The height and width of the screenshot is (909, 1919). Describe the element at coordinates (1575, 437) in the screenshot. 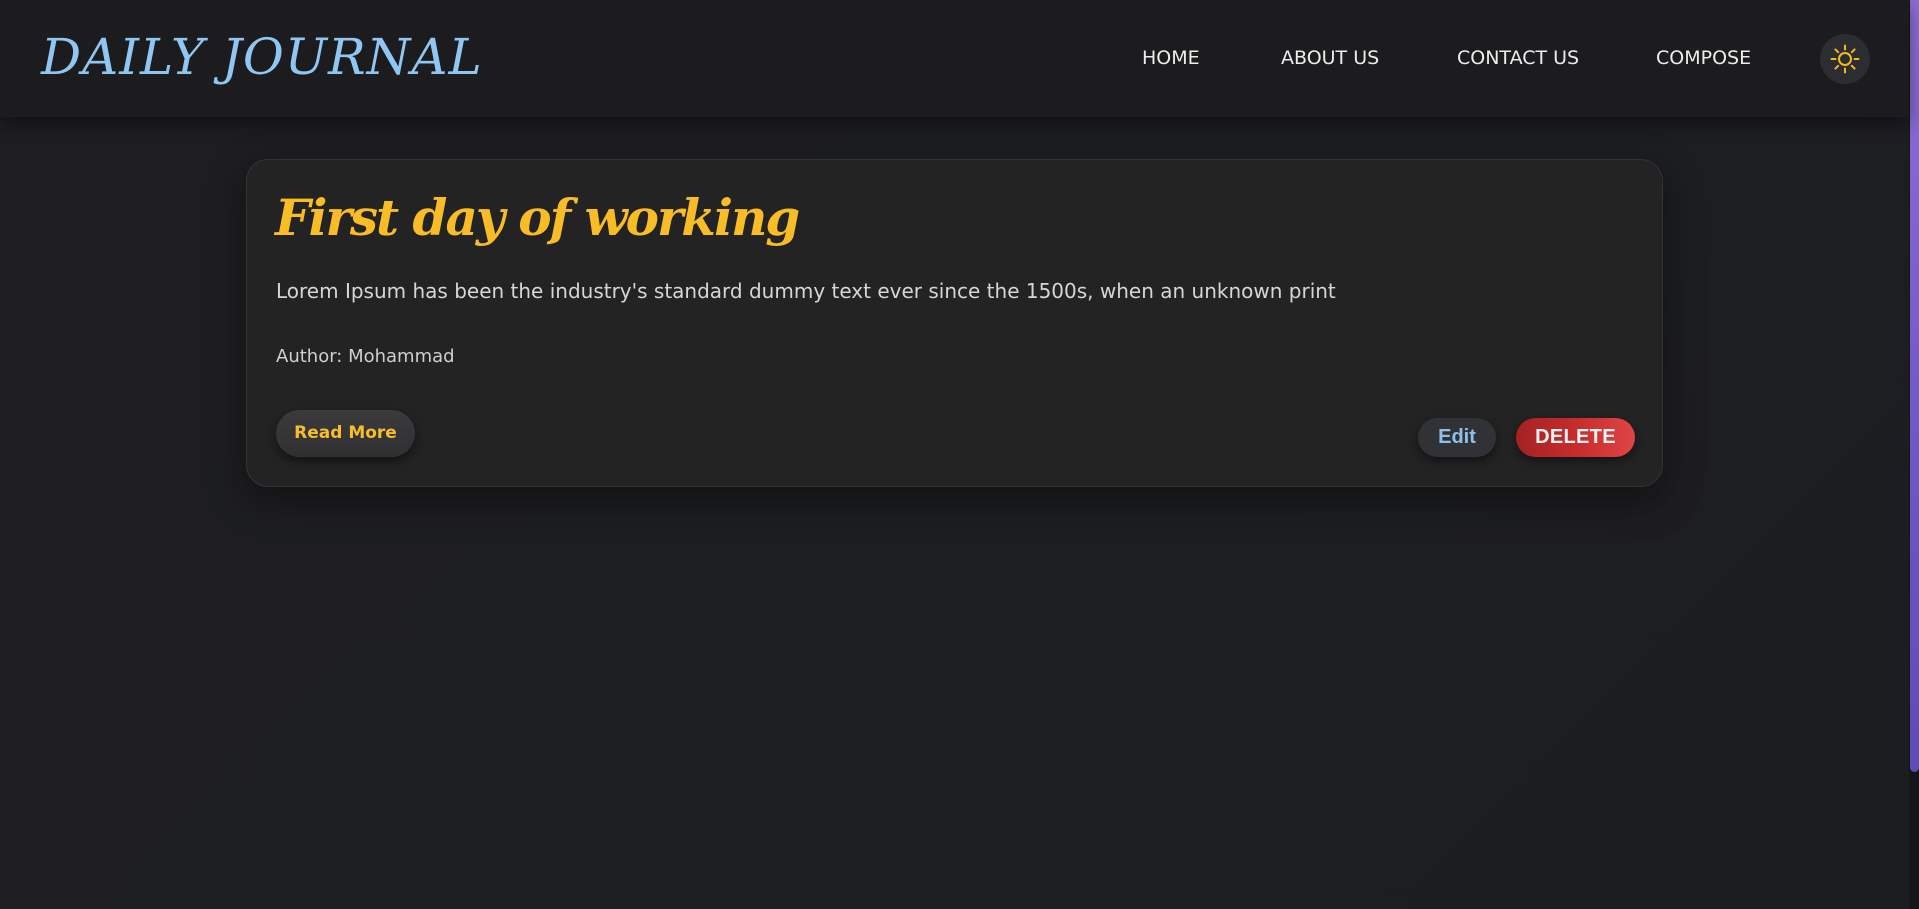

I see `delete-button: DELETE` at that location.